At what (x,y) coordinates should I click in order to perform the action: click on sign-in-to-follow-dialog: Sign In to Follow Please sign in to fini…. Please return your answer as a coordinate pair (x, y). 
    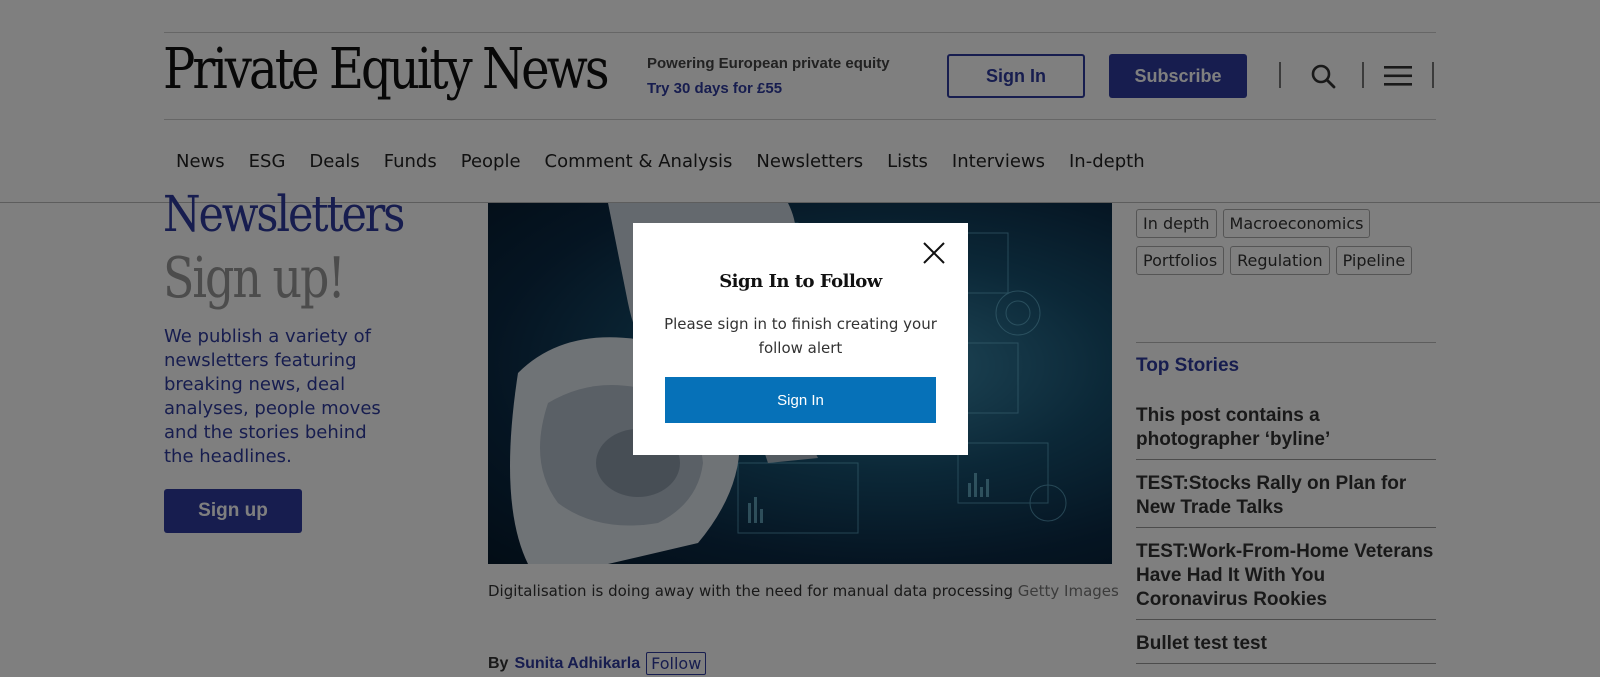
    Looking at the image, I should click on (800, 339).